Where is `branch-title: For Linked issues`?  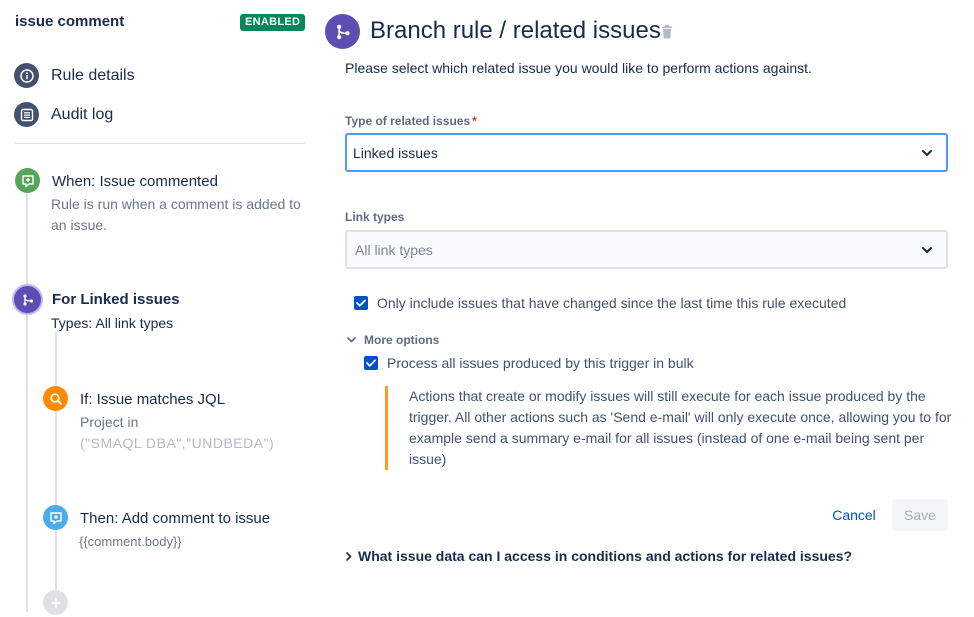 branch-title: For Linked issues is located at coordinates (116, 299).